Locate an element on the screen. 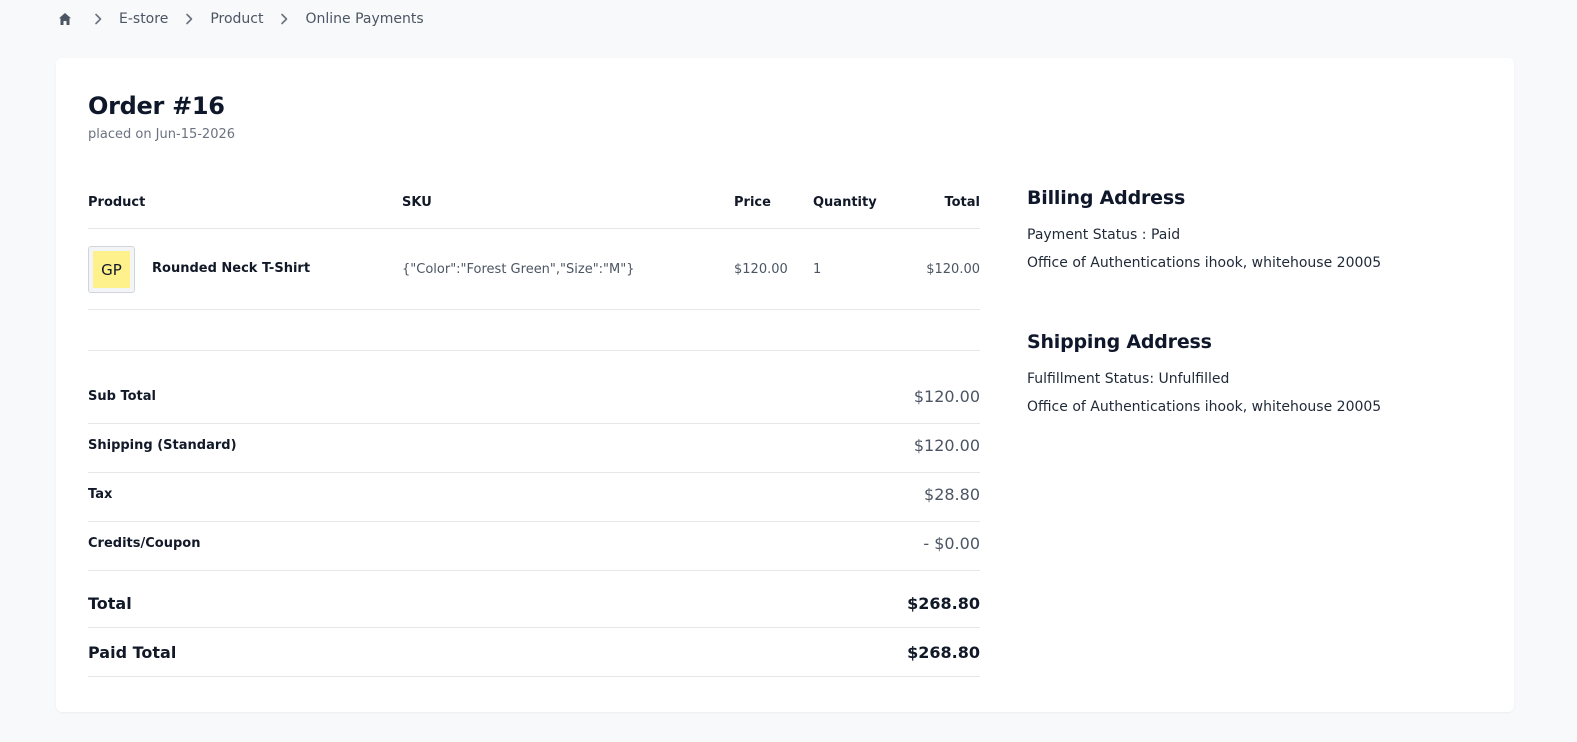 The image size is (1577, 742). product-thumbnail: GP is located at coordinates (111, 269).